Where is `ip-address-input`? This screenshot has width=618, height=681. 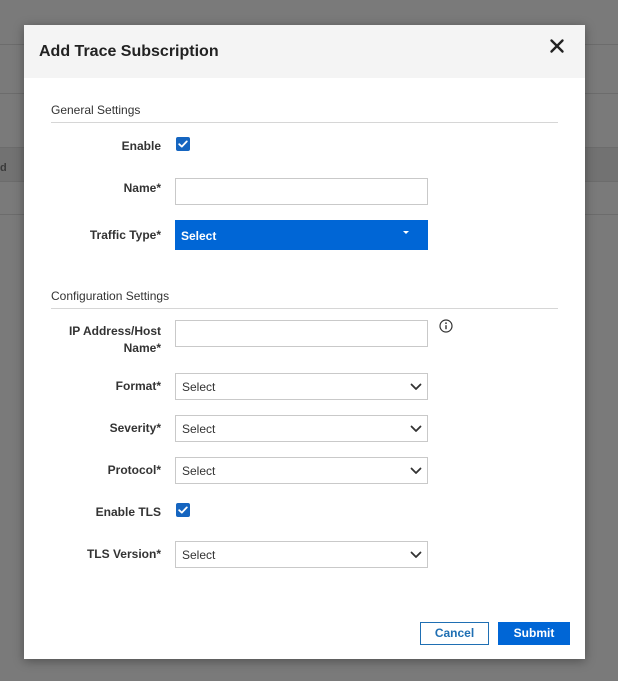
ip-address-input is located at coordinates (301, 333).